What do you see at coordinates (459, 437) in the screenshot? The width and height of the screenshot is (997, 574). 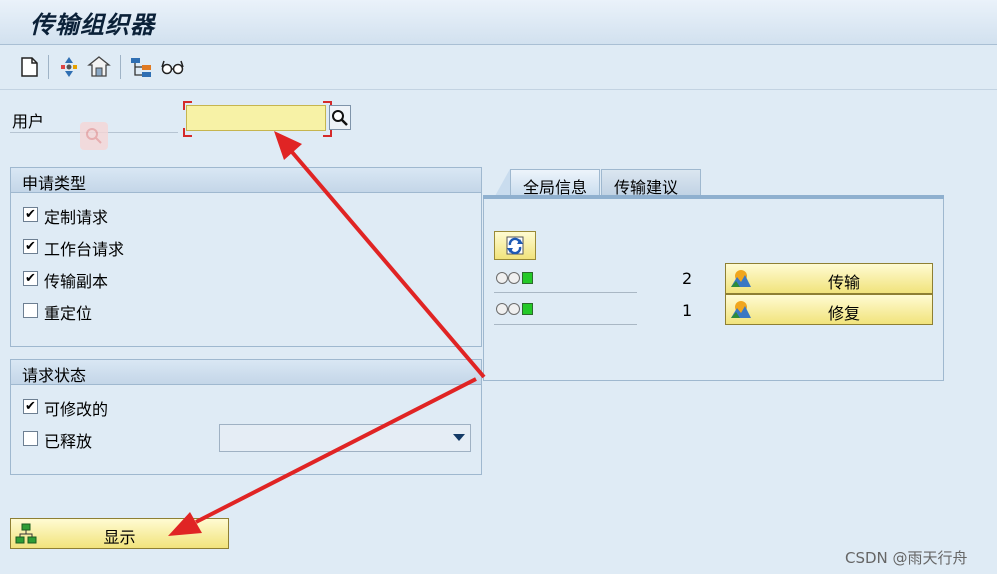 I see `chevron-down-icon` at bounding box center [459, 437].